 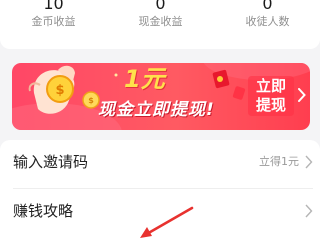 I want to click on withdraw-now-button: 立即提现, so click(x=276, y=96).